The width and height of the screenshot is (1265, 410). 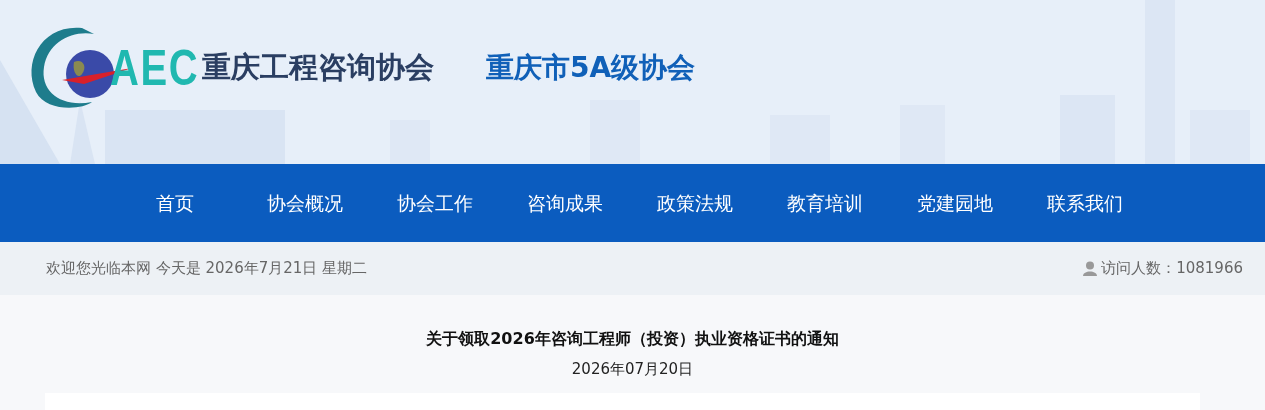 What do you see at coordinates (207, 268) in the screenshot?
I see `welcome-text: 欢迎您光临本网 今天是 2026年7月21日 星期二` at bounding box center [207, 268].